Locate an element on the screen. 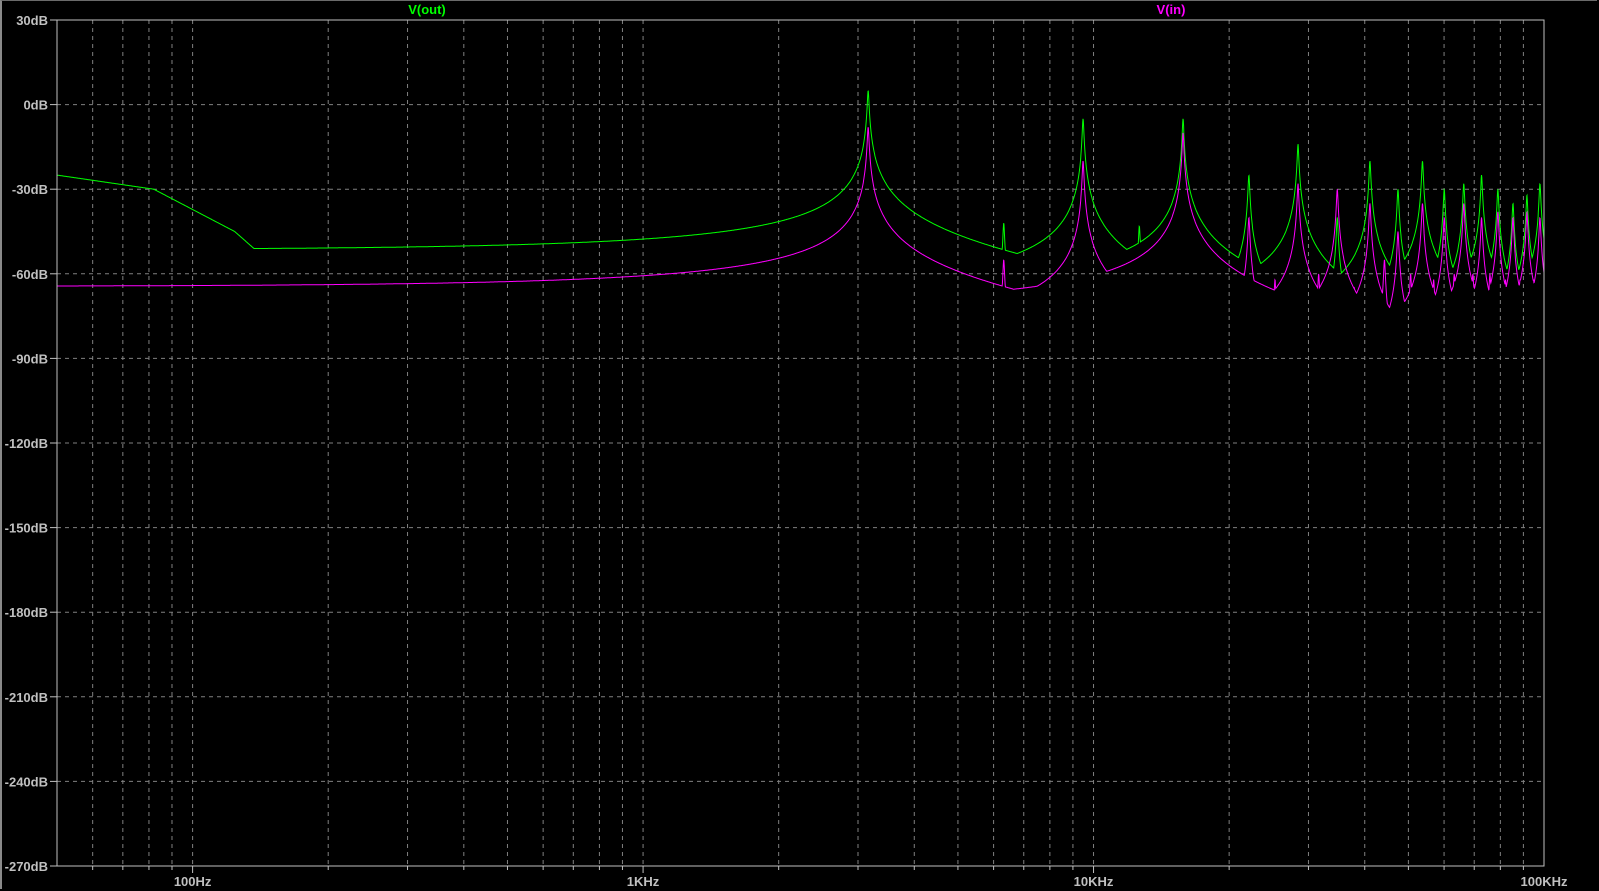  x-tick-label: 100Hz is located at coordinates (193, 881).